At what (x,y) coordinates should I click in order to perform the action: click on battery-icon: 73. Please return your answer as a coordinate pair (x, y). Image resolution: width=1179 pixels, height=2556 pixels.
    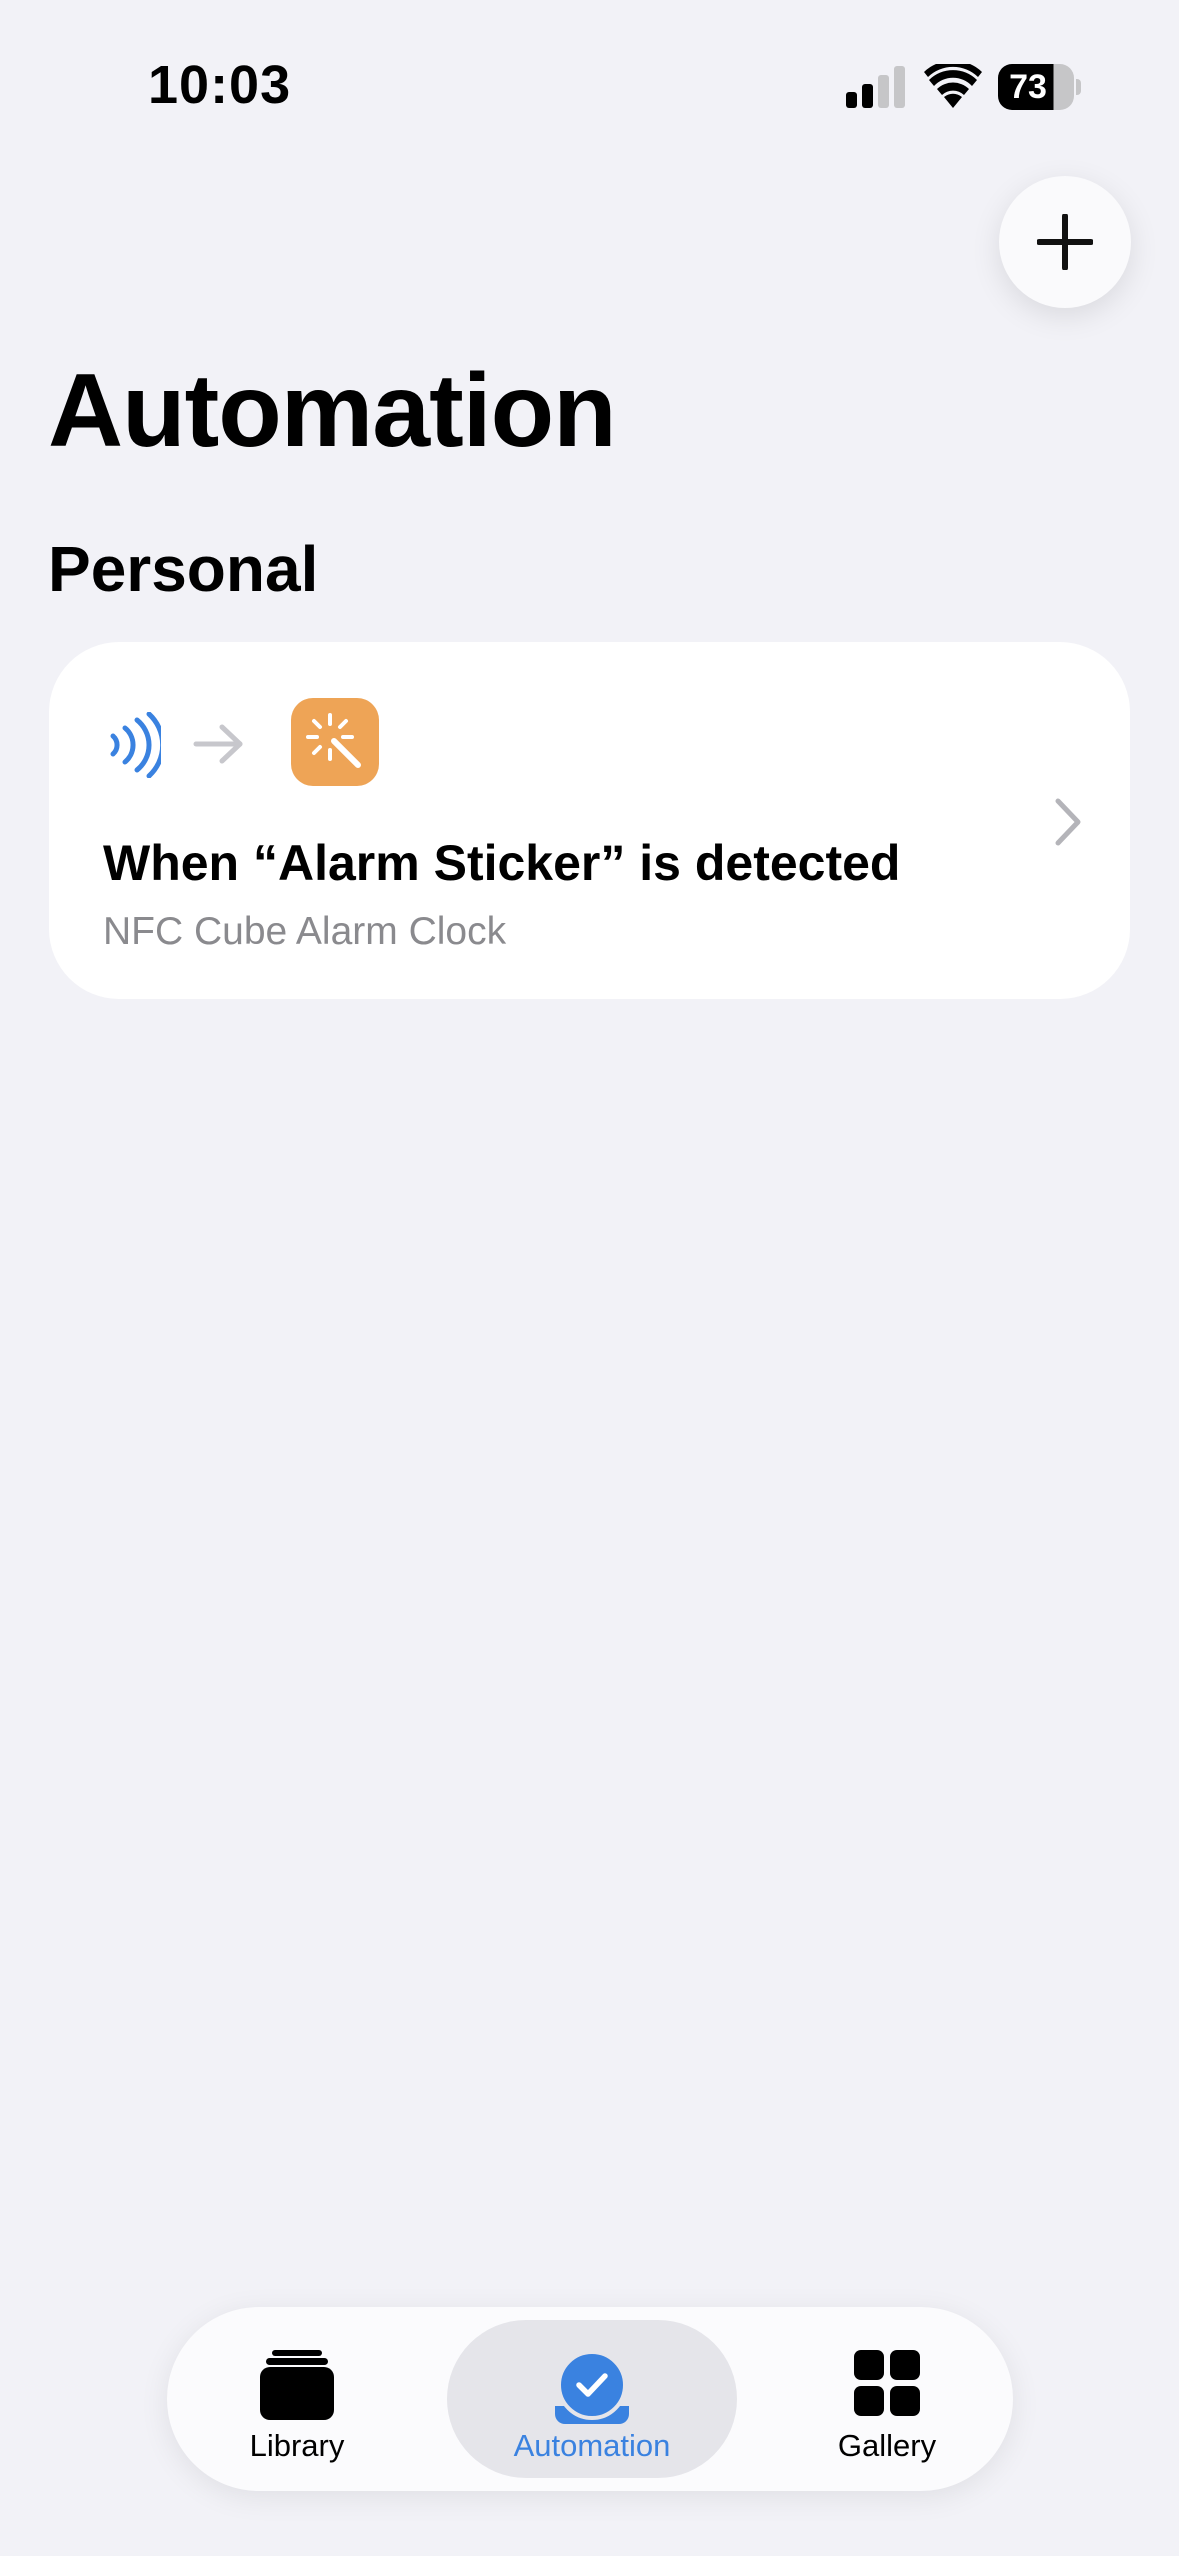
    Looking at the image, I should click on (1039, 87).